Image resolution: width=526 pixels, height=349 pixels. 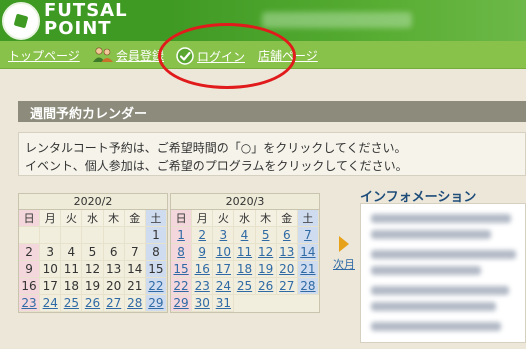 I want to click on calendar-day: 17, so click(x=224, y=269).